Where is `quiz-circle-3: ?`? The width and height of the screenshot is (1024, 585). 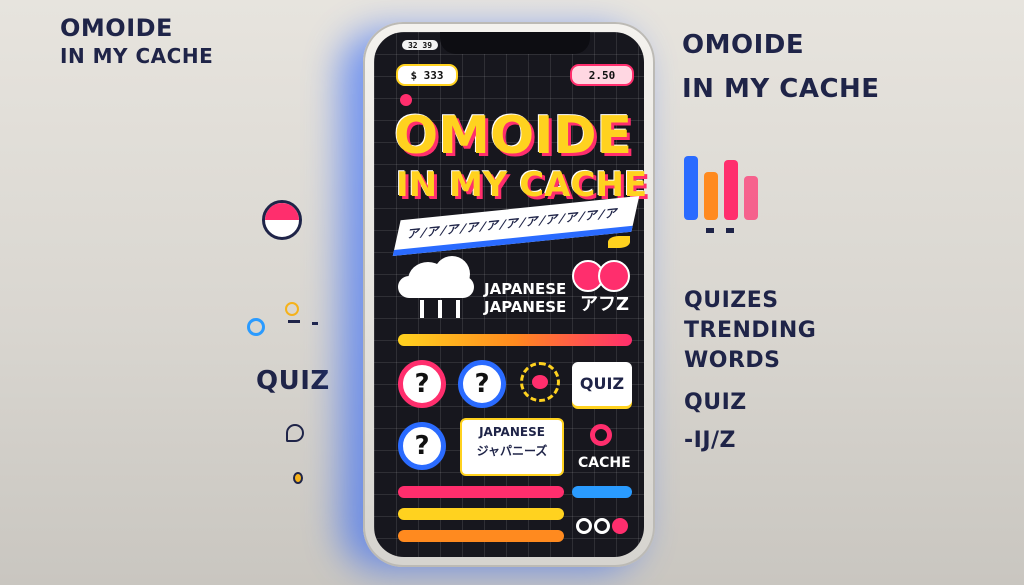
quiz-circle-3: ? is located at coordinates (422, 446).